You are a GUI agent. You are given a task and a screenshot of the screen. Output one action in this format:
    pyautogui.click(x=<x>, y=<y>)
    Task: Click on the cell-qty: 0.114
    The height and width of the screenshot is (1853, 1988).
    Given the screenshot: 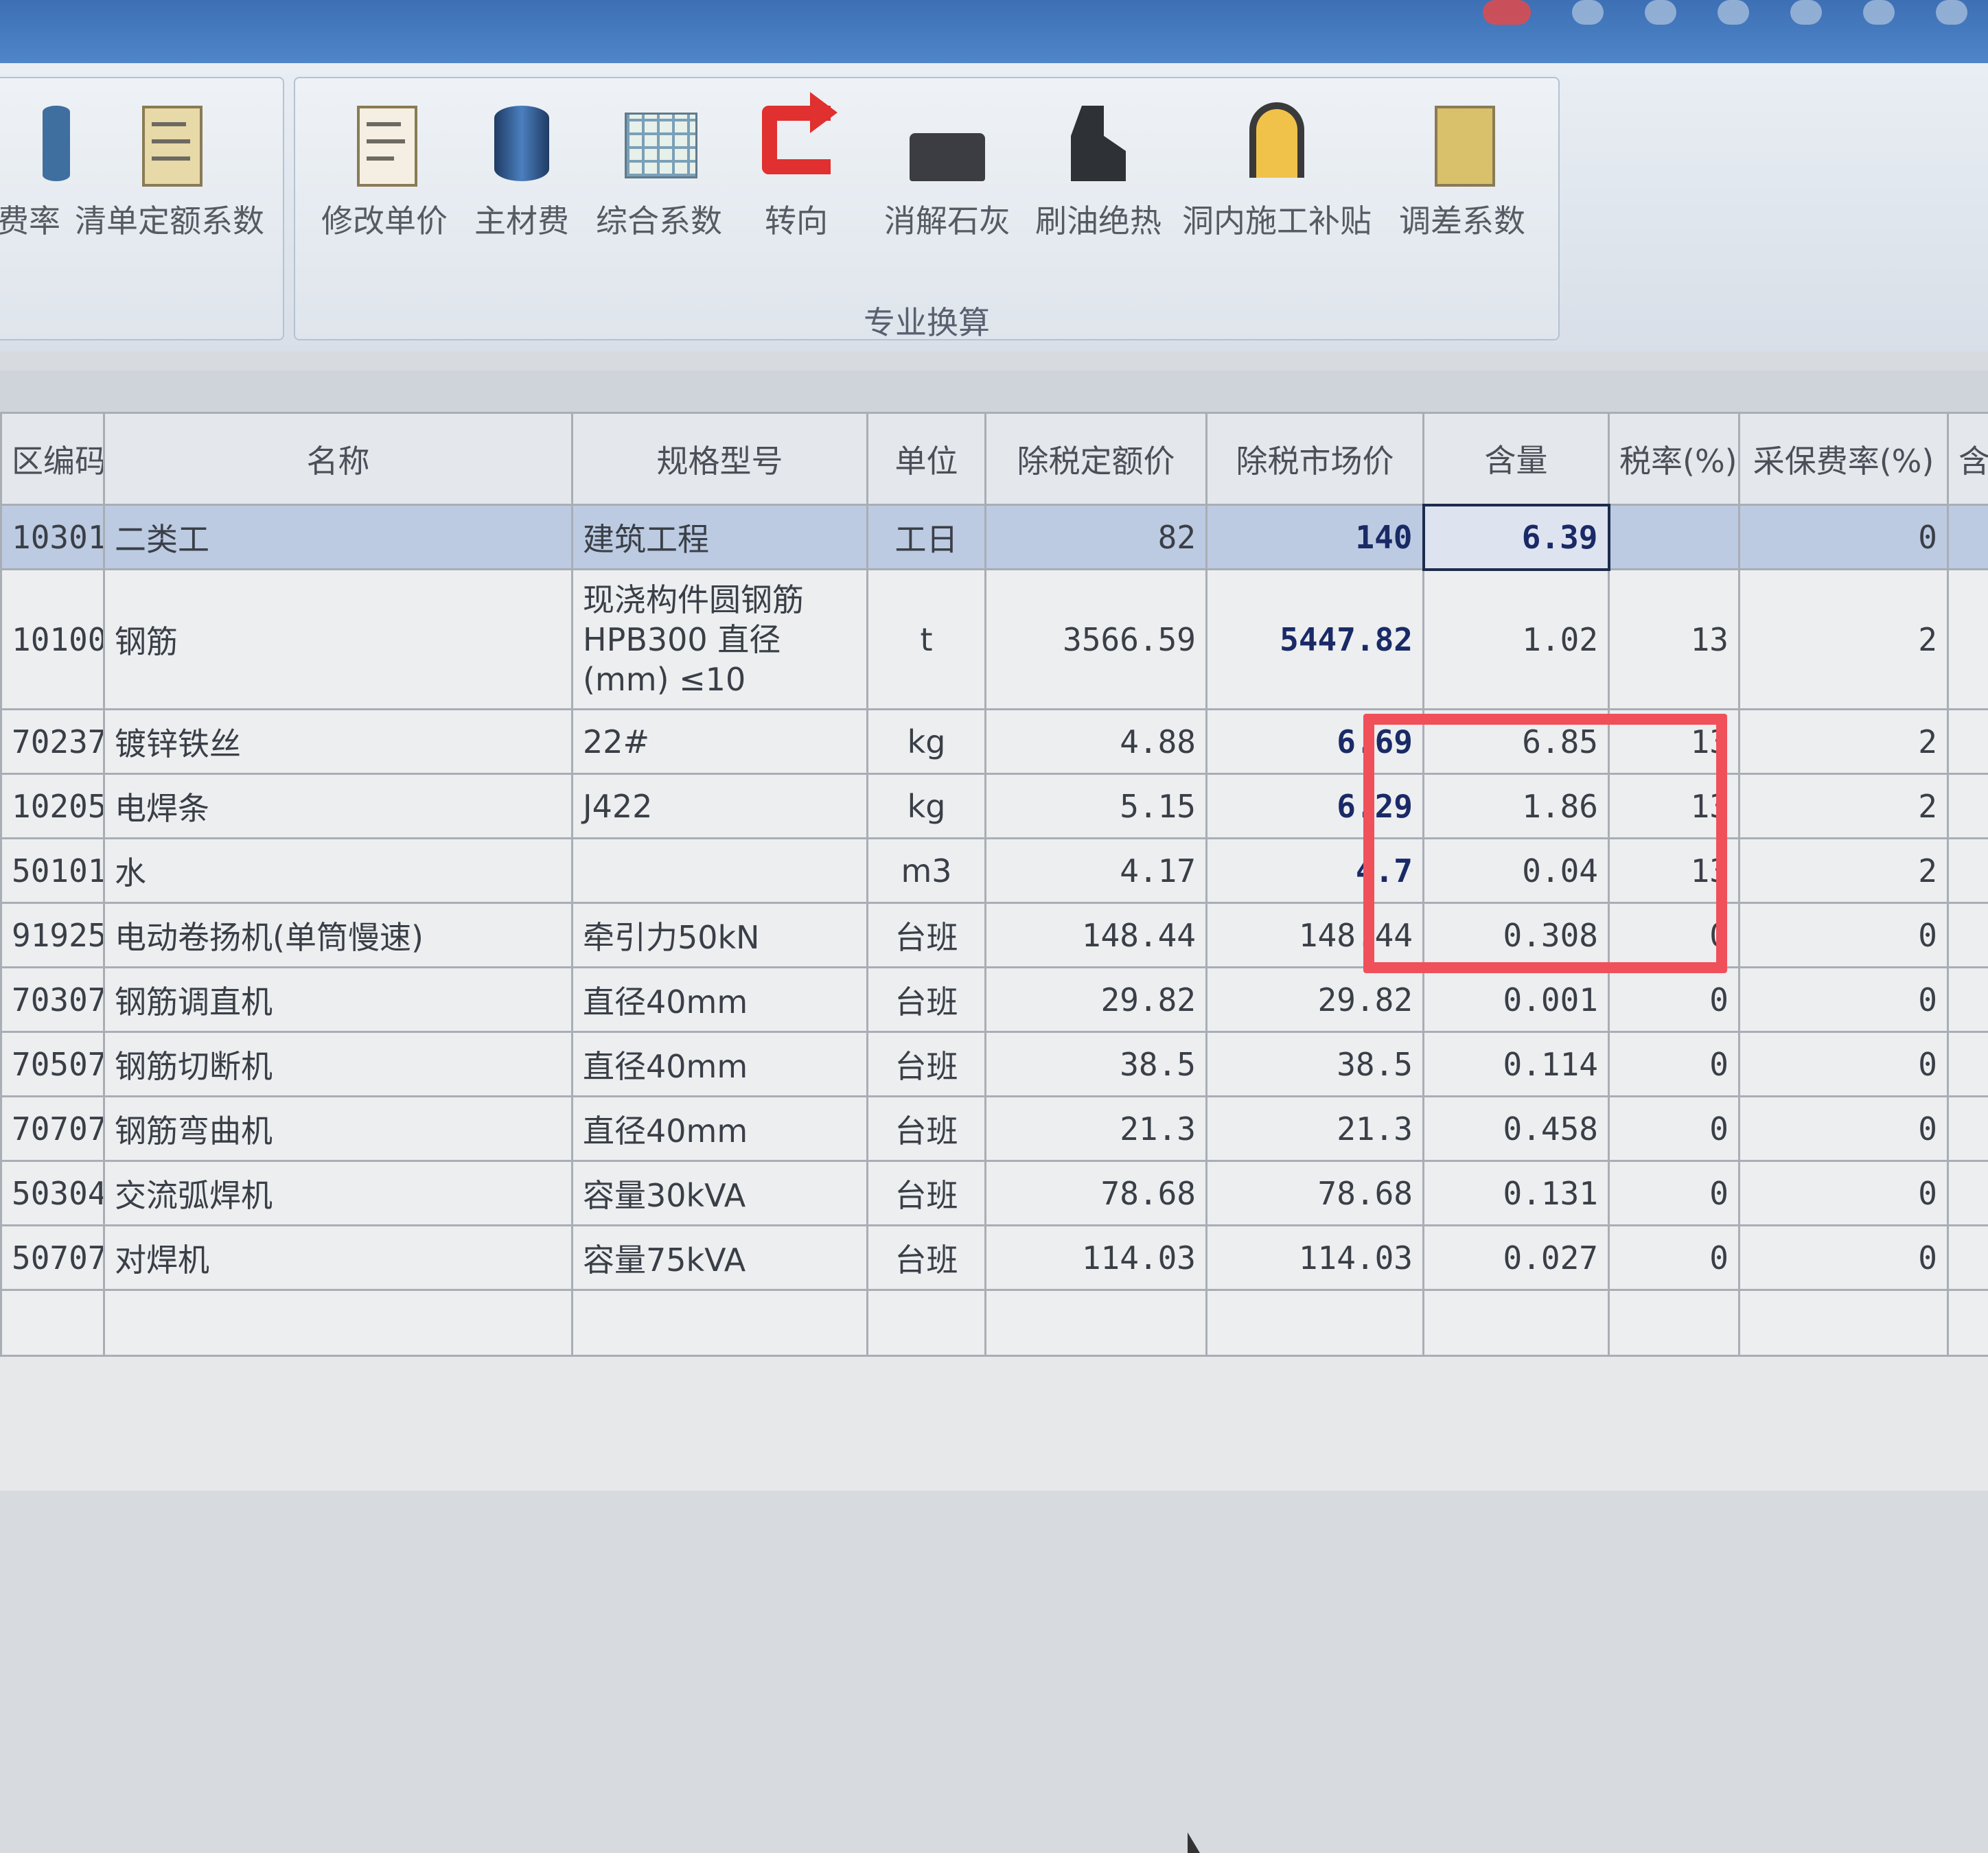 What is the action you would take?
    pyautogui.click(x=1516, y=1064)
    